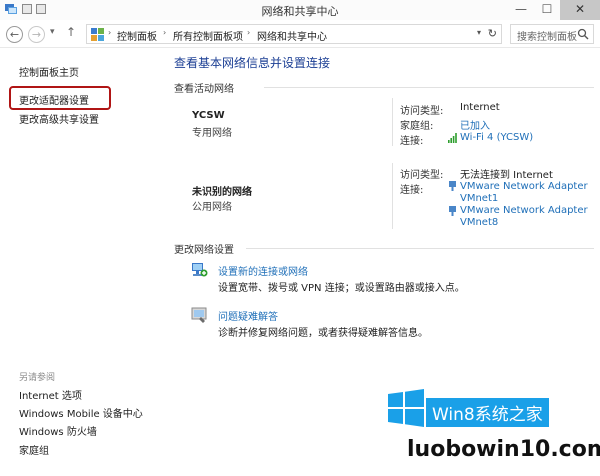 This screenshot has width=600, height=476. Describe the element at coordinates (37, 378) in the screenshot. I see `see-also-heading: 另请参阅` at that location.